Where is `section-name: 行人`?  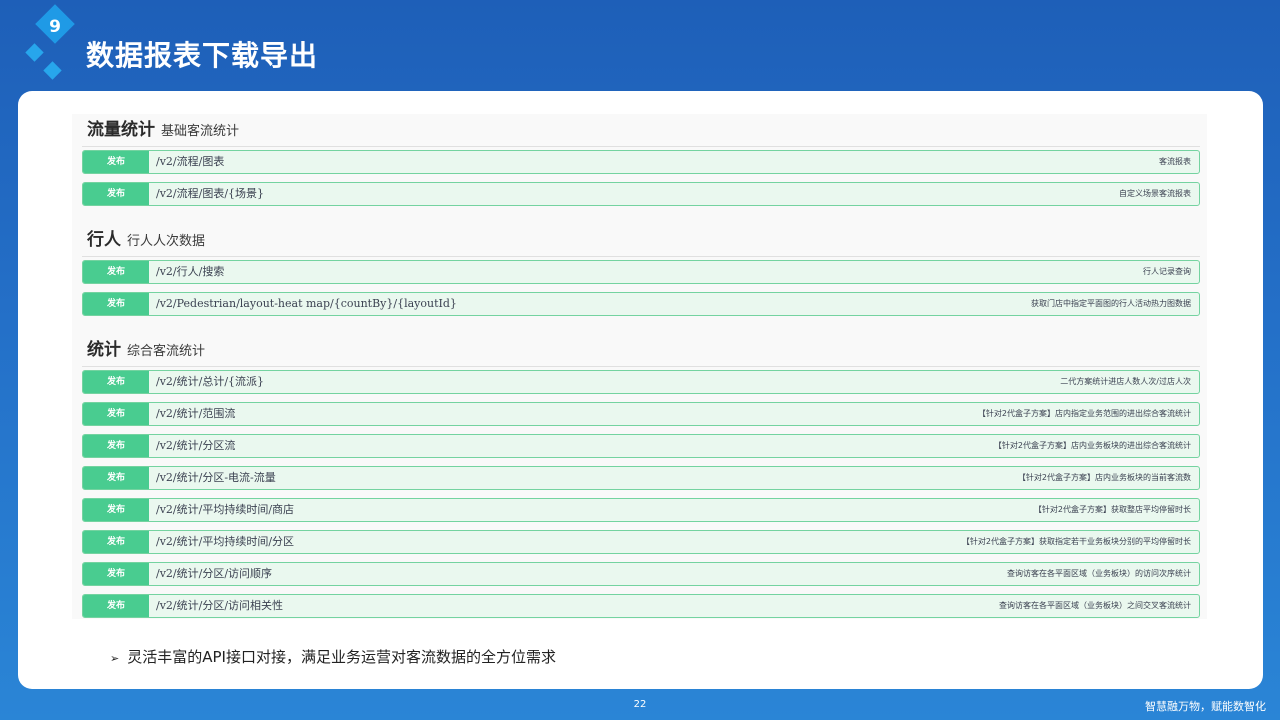
section-name: 行人 is located at coordinates (104, 240).